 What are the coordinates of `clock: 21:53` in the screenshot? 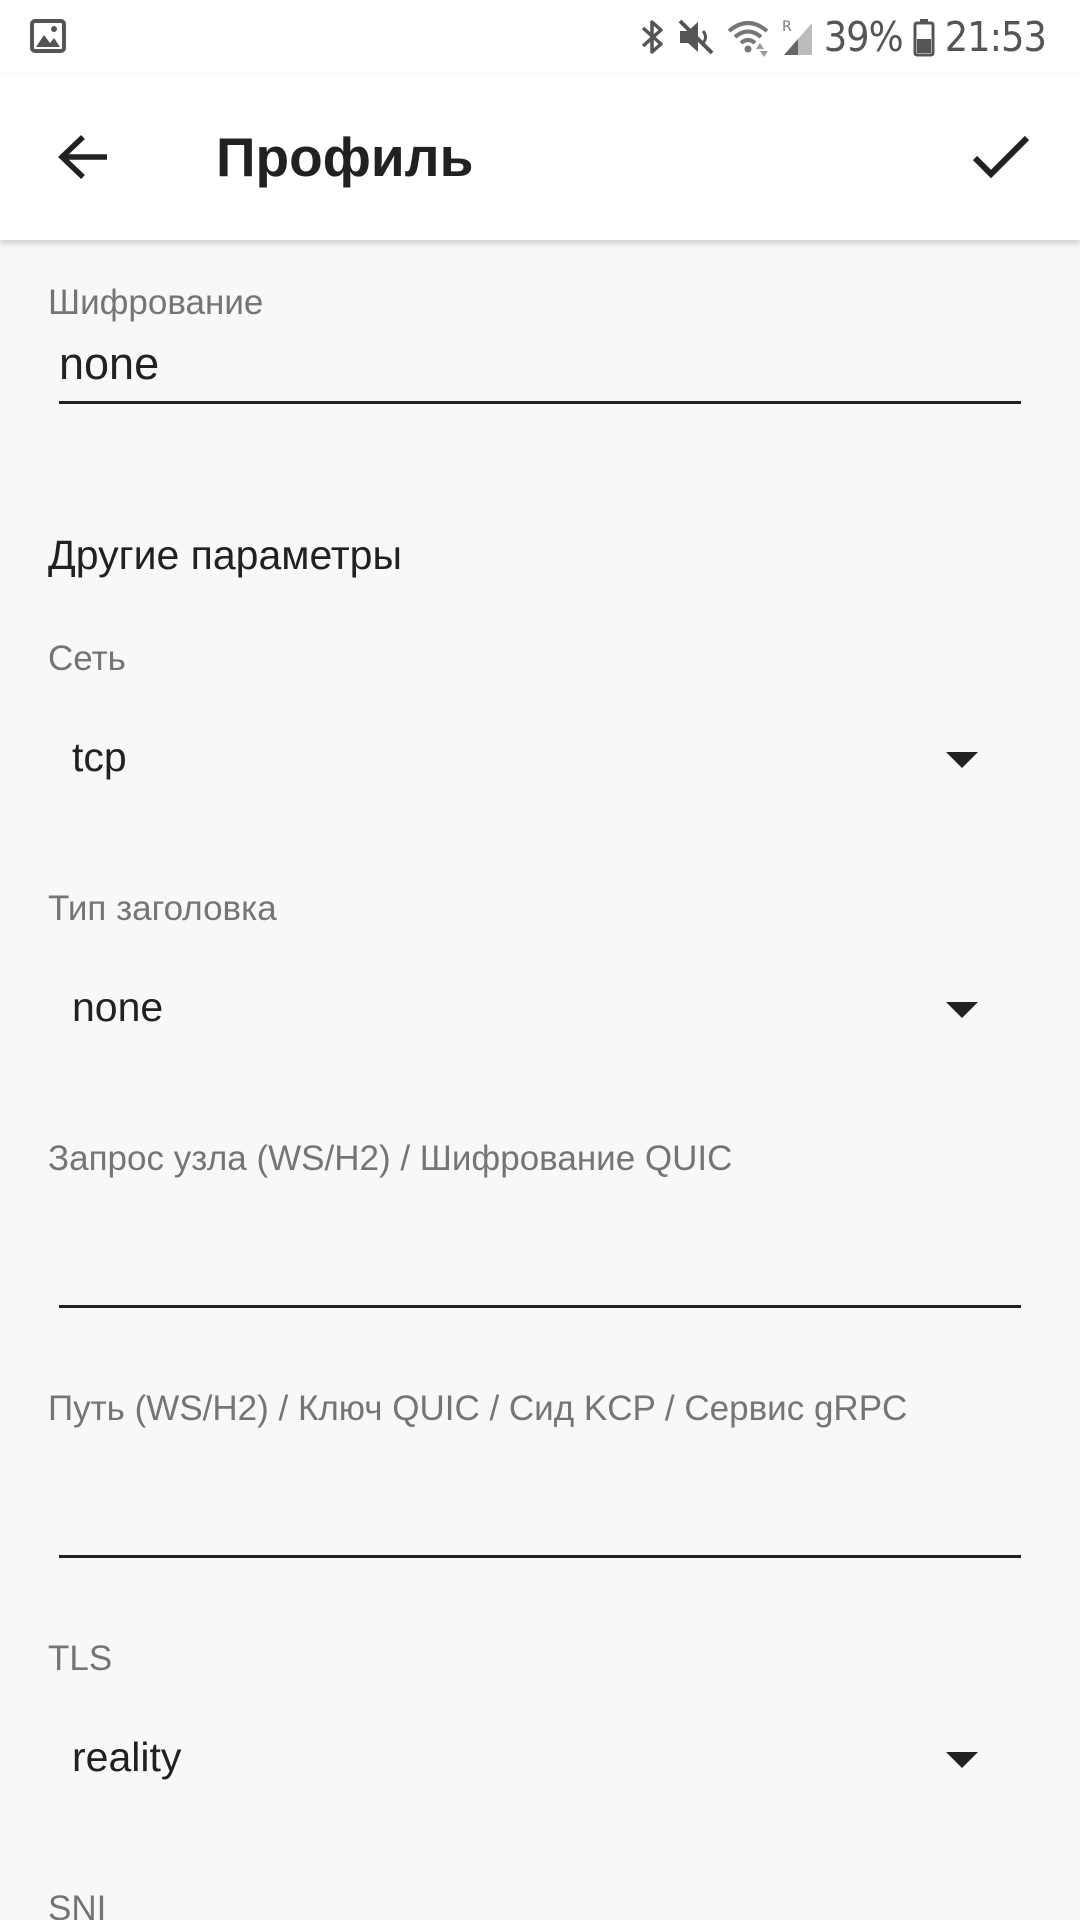 It's located at (995, 37).